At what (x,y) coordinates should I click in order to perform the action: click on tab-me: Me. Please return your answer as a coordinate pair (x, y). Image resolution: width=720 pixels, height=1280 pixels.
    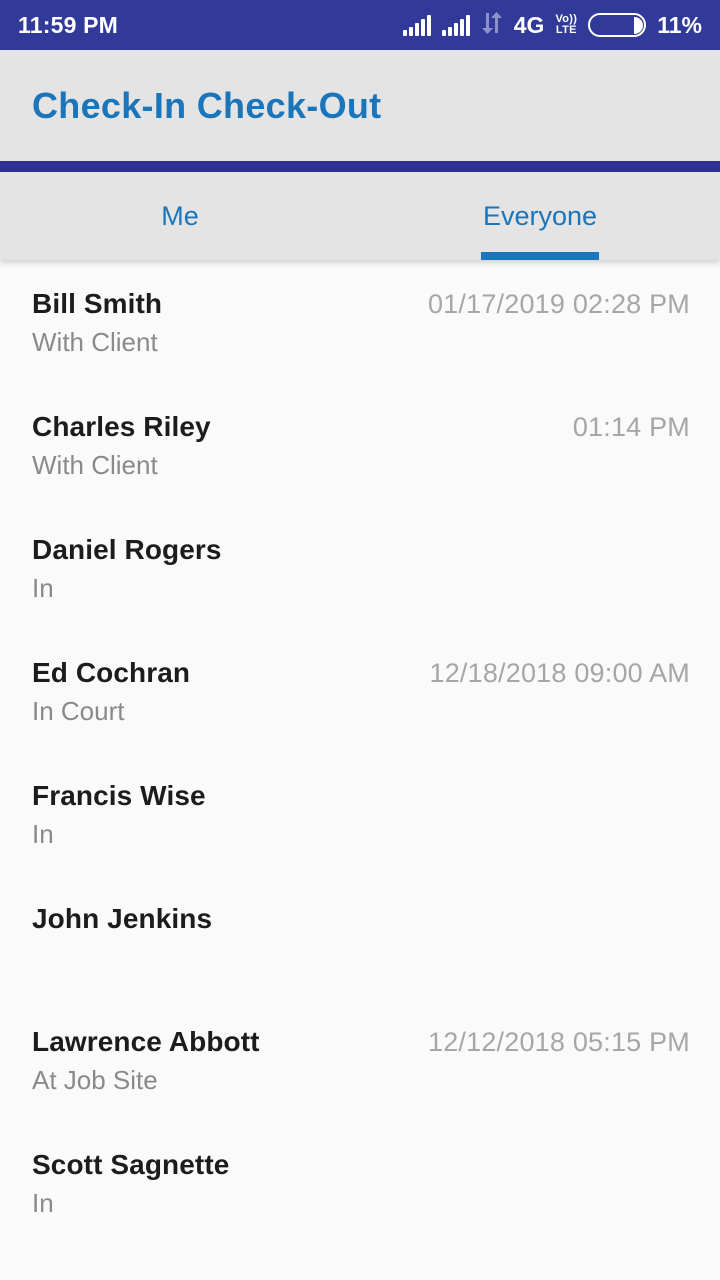
    Looking at the image, I should click on (180, 216).